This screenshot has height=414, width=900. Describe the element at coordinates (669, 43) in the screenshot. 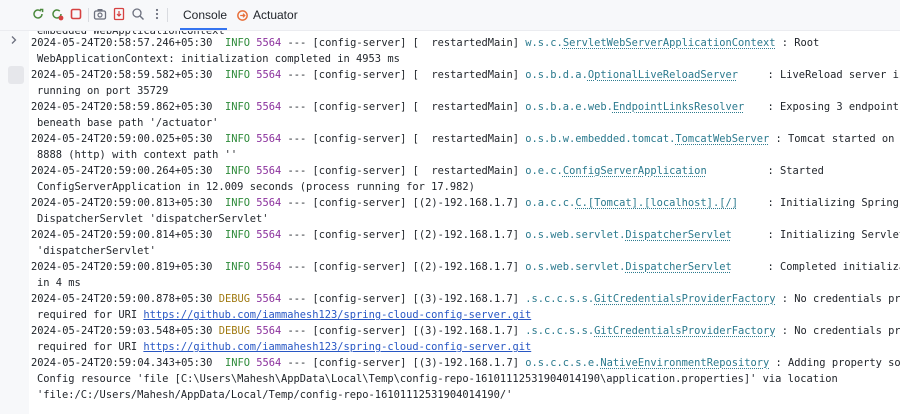

I see `log-logger-name: ServletWebServerApplicationContext` at that location.